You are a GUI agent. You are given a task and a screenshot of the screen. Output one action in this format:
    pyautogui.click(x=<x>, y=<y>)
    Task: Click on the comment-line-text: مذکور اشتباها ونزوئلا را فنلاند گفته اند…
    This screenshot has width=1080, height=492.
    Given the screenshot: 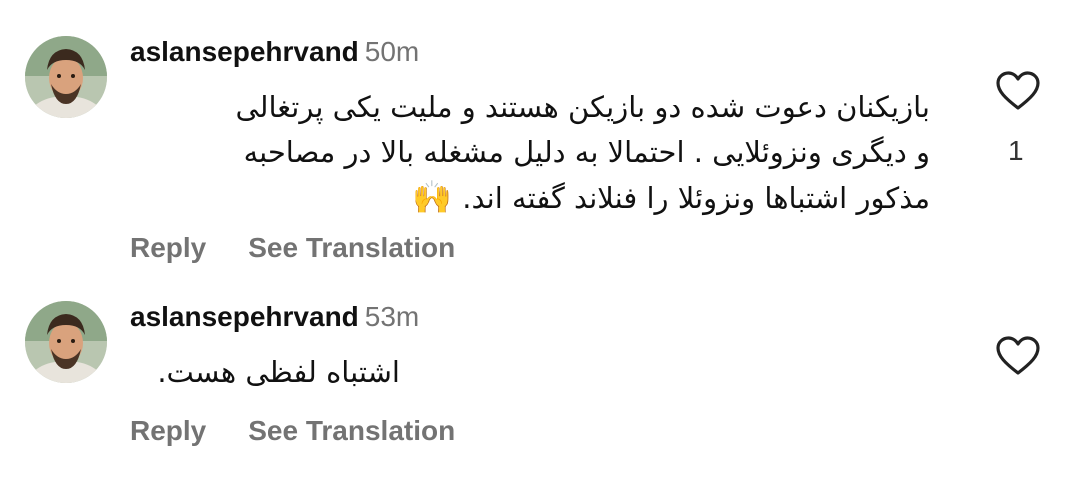 What is the action you would take?
    pyautogui.click(x=696, y=198)
    